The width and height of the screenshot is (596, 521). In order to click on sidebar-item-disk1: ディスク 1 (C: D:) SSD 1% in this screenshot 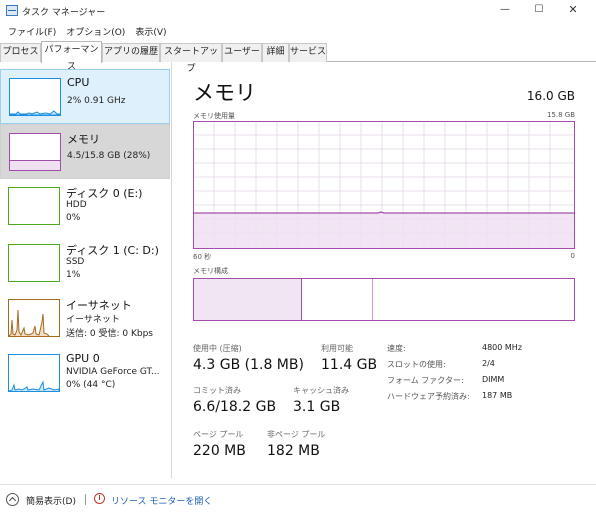, I will do `click(85, 263)`.